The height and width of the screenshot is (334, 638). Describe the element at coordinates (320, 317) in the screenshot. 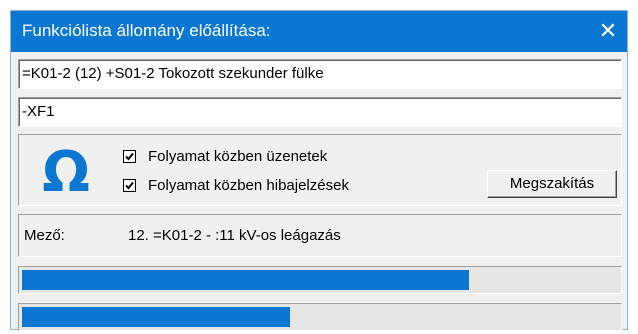

I see `progress-bar-current` at that location.